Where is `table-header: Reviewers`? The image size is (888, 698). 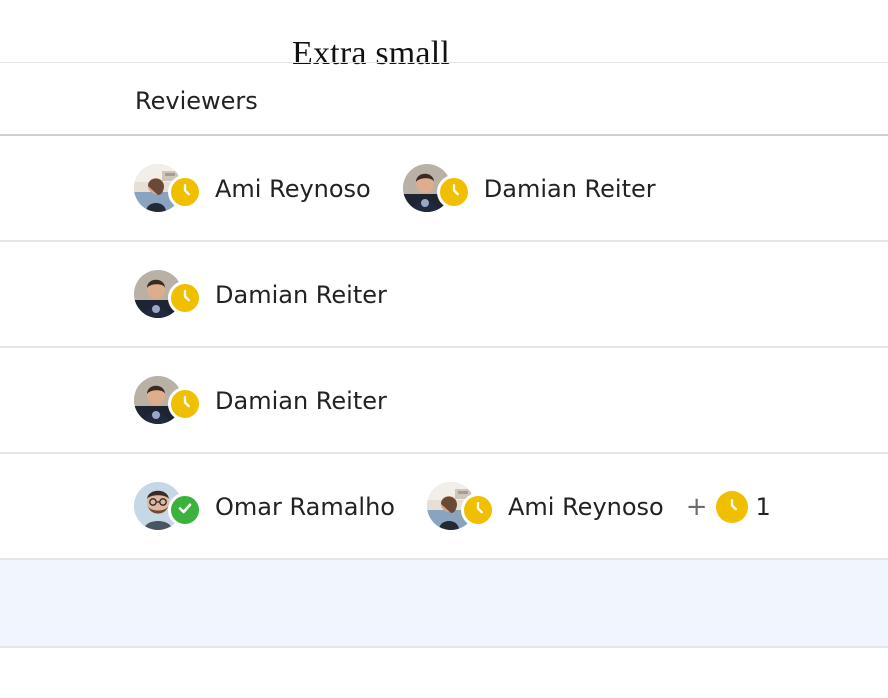 table-header: Reviewers is located at coordinates (444, 99).